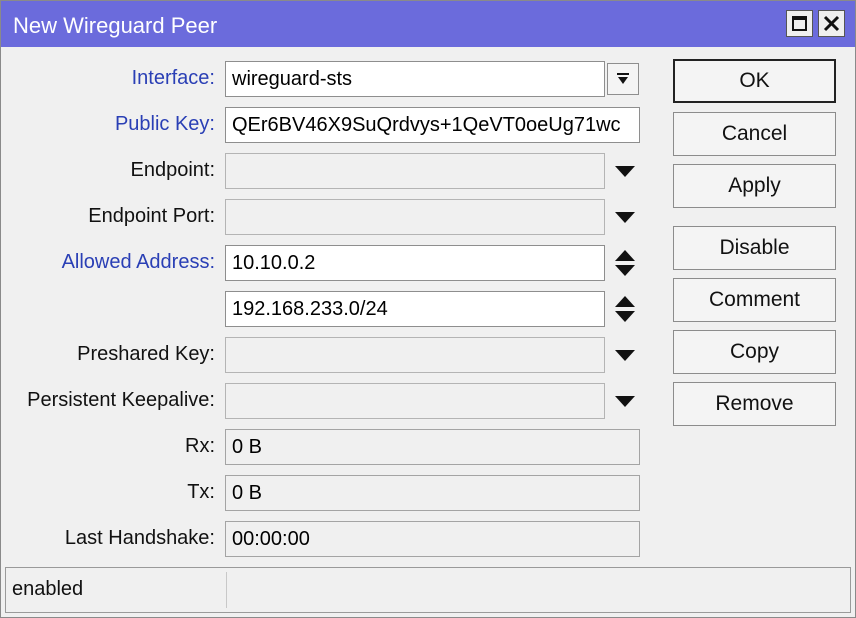 This screenshot has width=856, height=618. What do you see at coordinates (625, 217) in the screenshot?
I see `endpoint-port-expand-icon` at bounding box center [625, 217].